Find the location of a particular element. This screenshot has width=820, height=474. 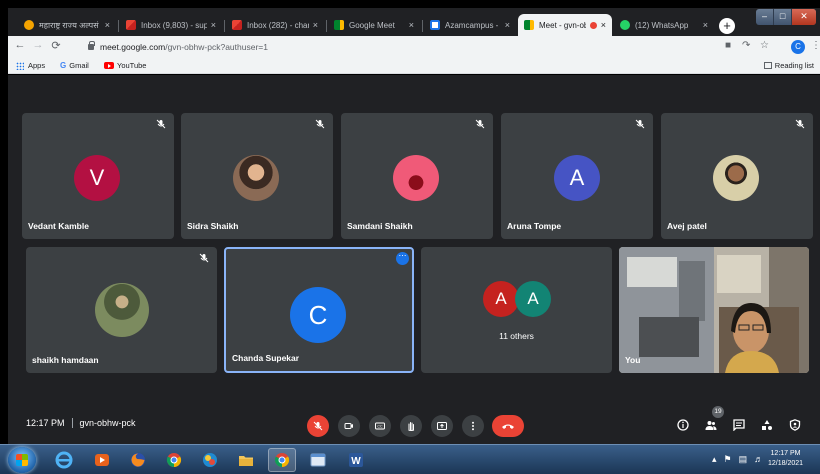

tab-label: Google Meet is located at coordinates (372, 25).